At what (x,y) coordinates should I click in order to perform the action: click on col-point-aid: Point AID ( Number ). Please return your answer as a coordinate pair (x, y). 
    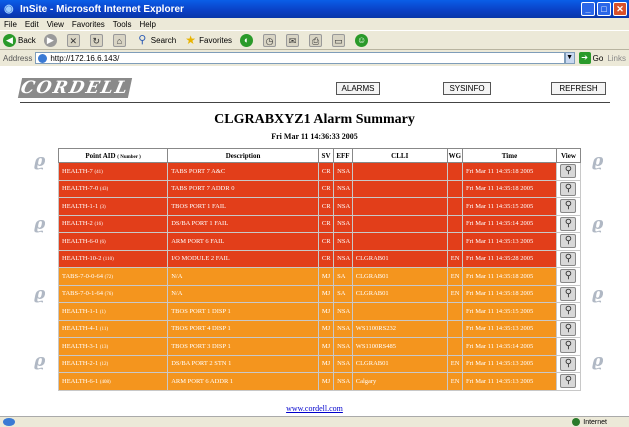
    Looking at the image, I should click on (113, 155).